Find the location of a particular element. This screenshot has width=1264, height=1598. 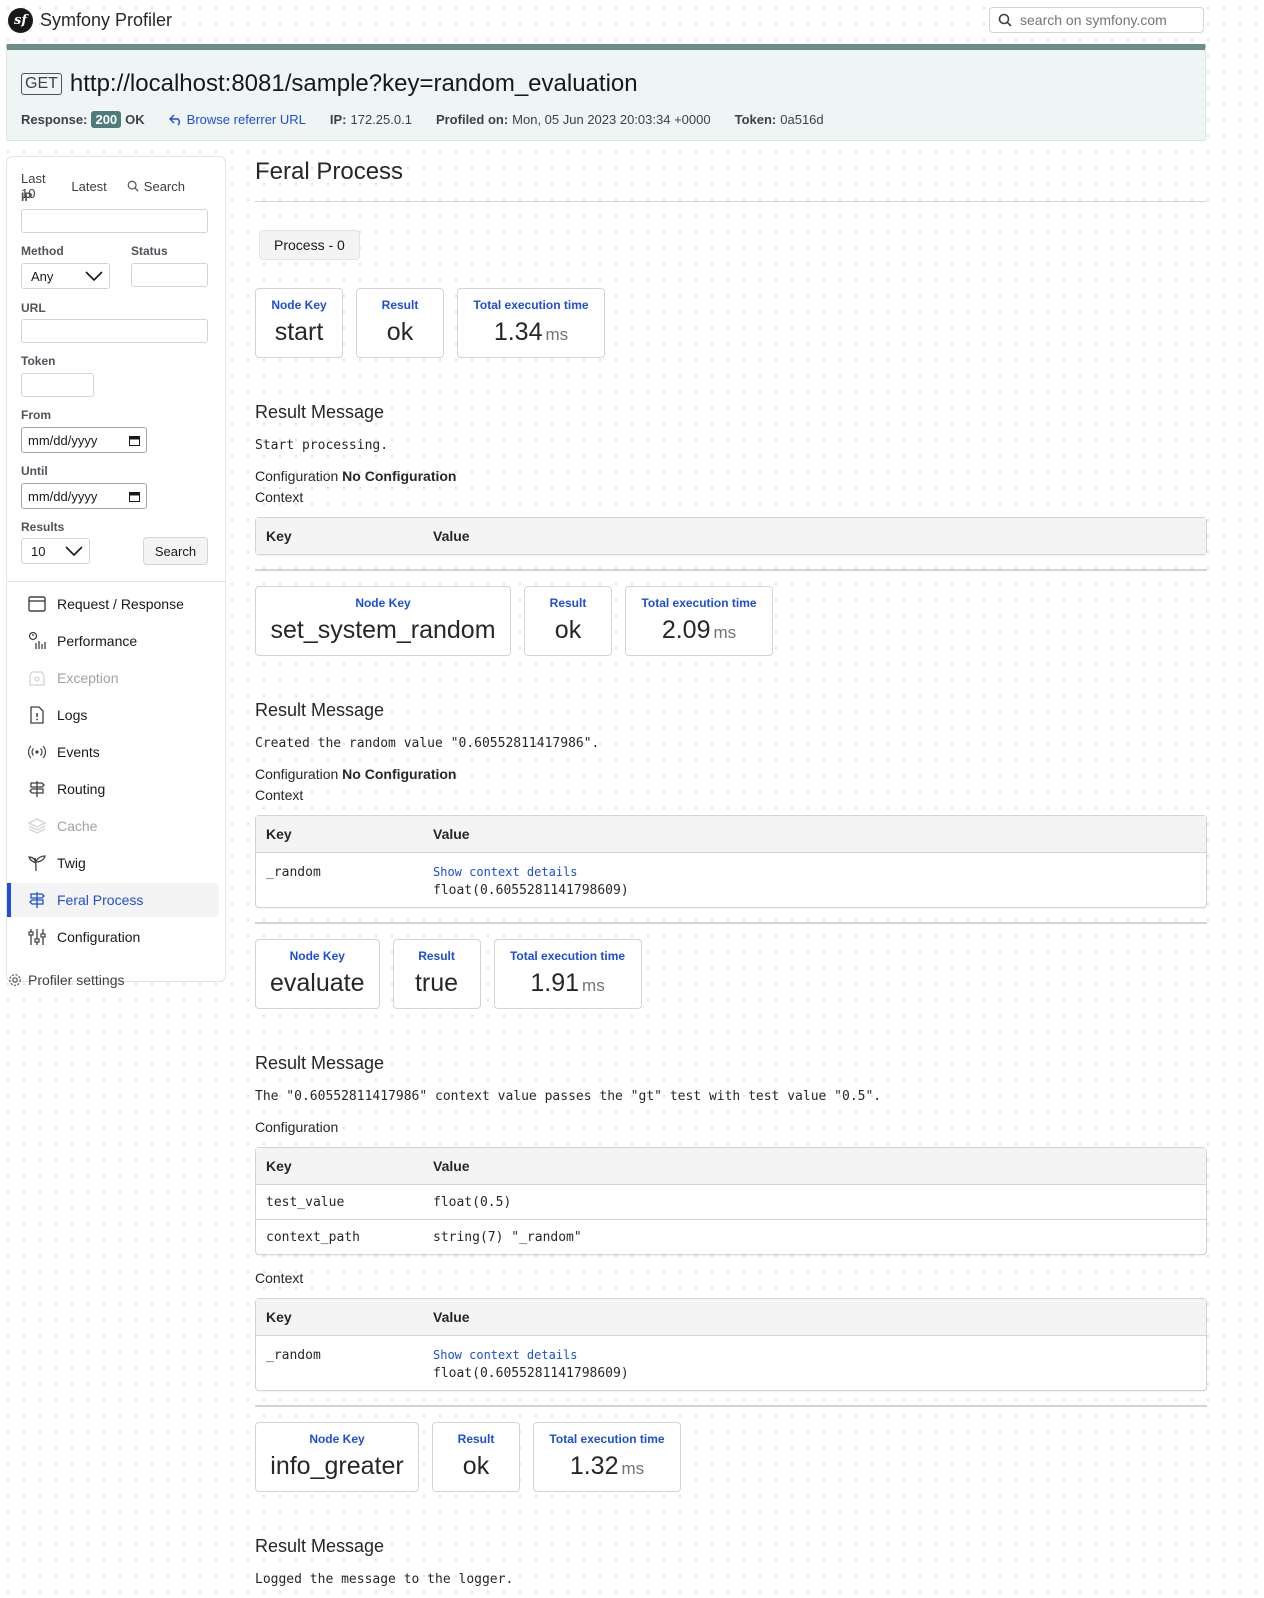

until-date-value: mm/dd/yyyy is located at coordinates (63, 496).